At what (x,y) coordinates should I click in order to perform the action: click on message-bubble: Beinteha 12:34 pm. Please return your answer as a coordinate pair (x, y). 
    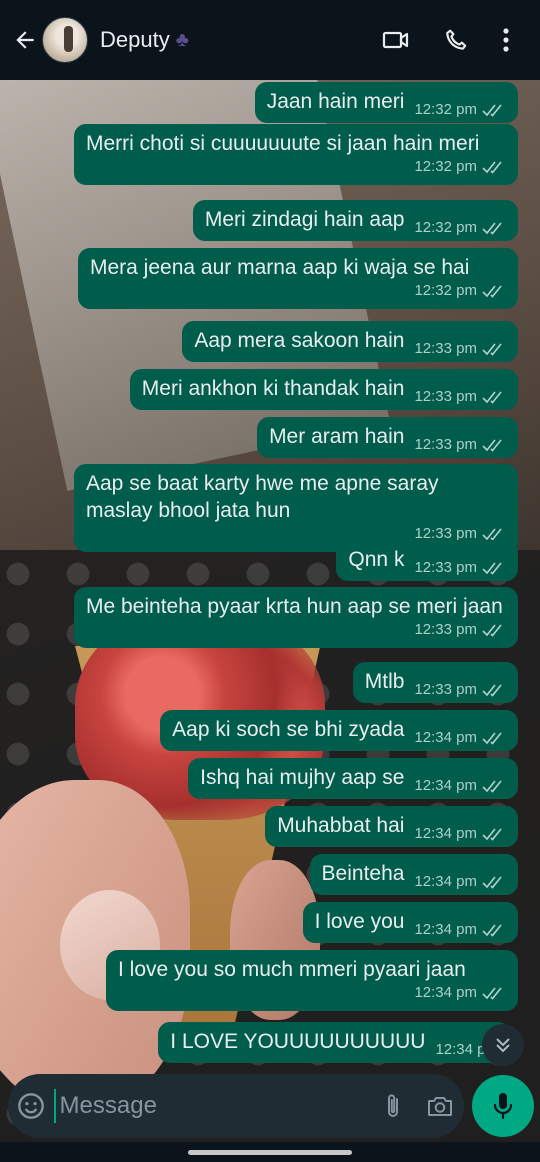
    Looking at the image, I should click on (413, 874).